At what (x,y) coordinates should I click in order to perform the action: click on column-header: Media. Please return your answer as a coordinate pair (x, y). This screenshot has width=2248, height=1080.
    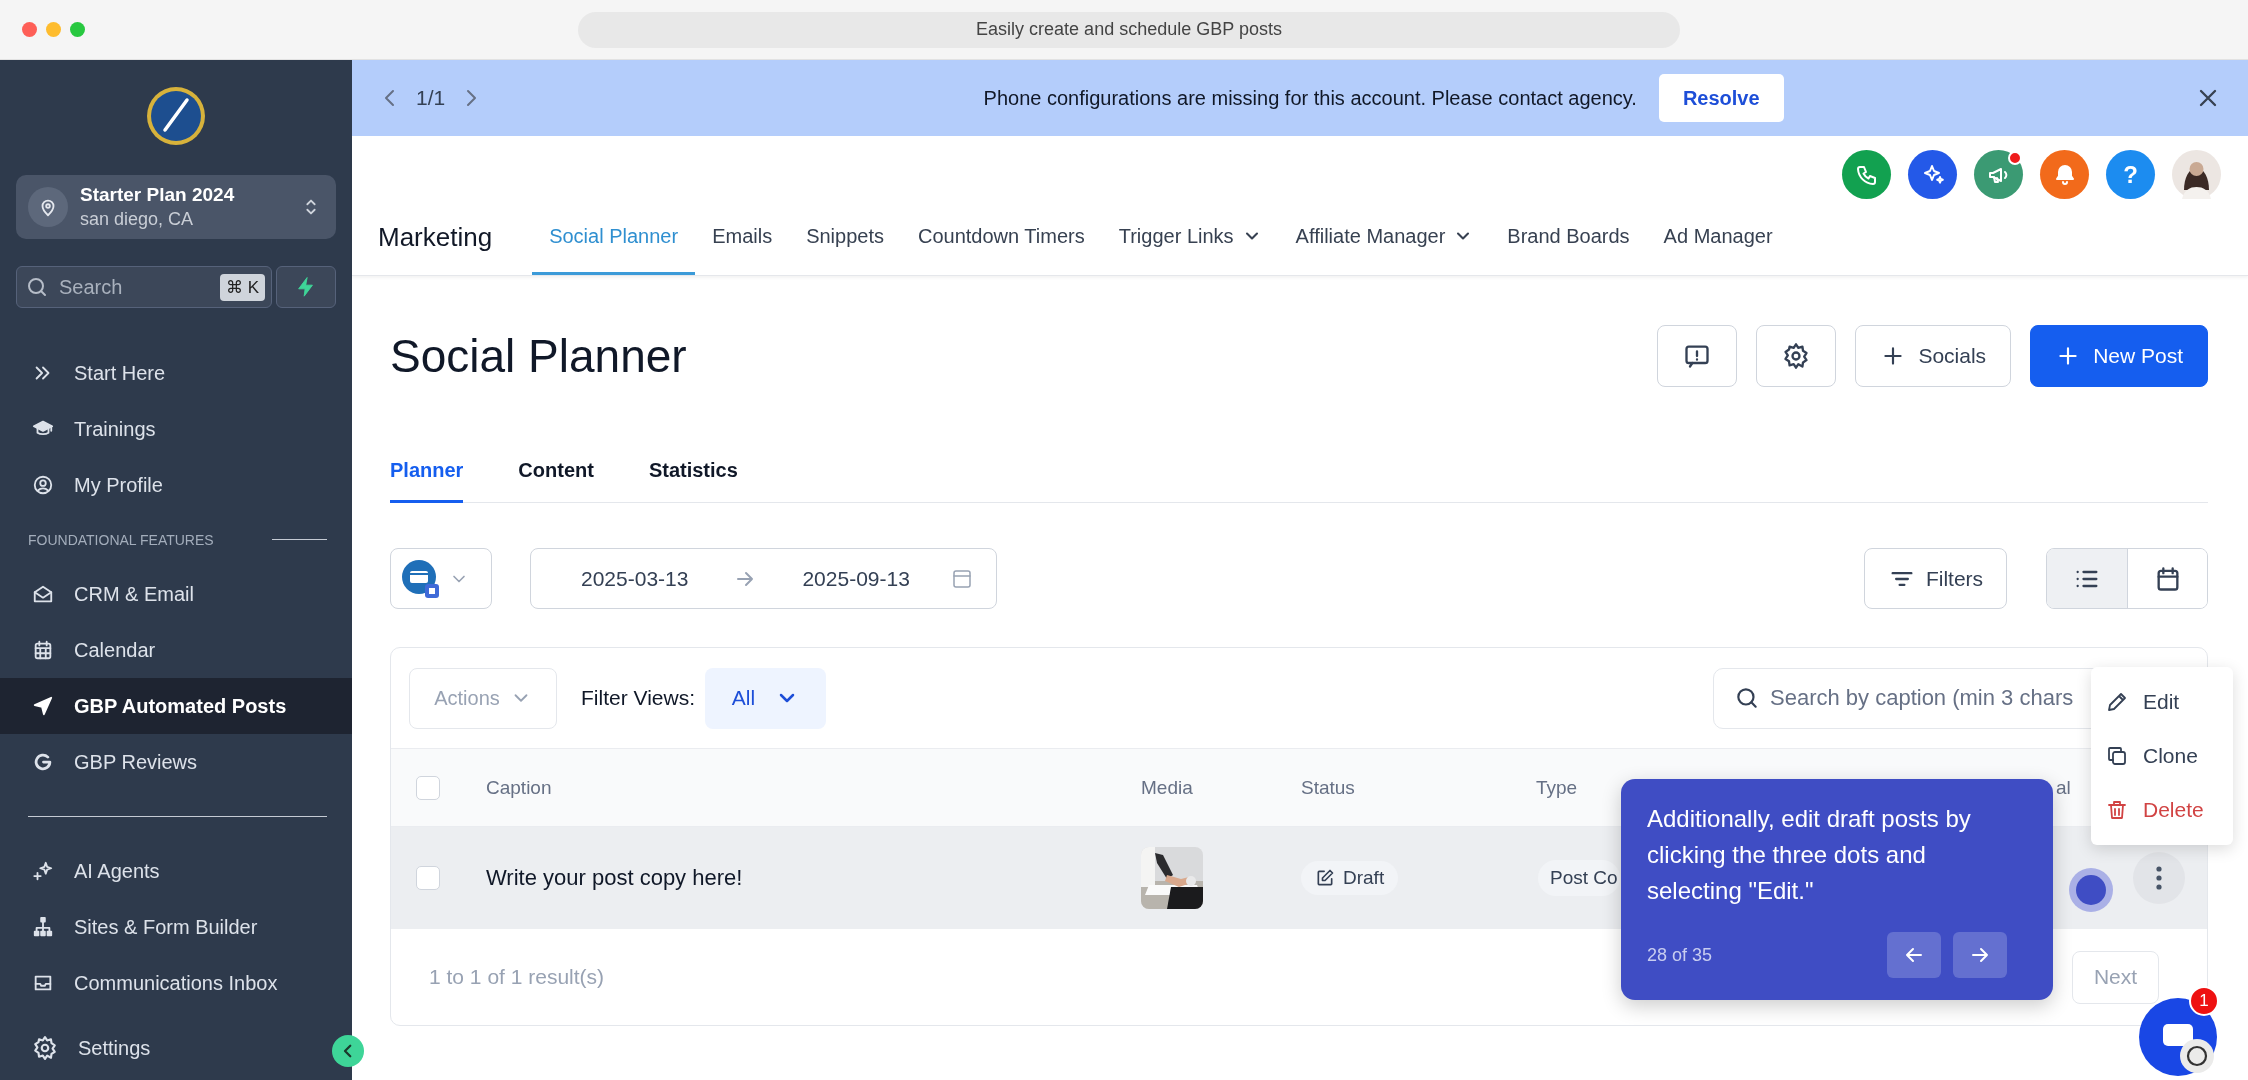
    Looking at the image, I should click on (1167, 787).